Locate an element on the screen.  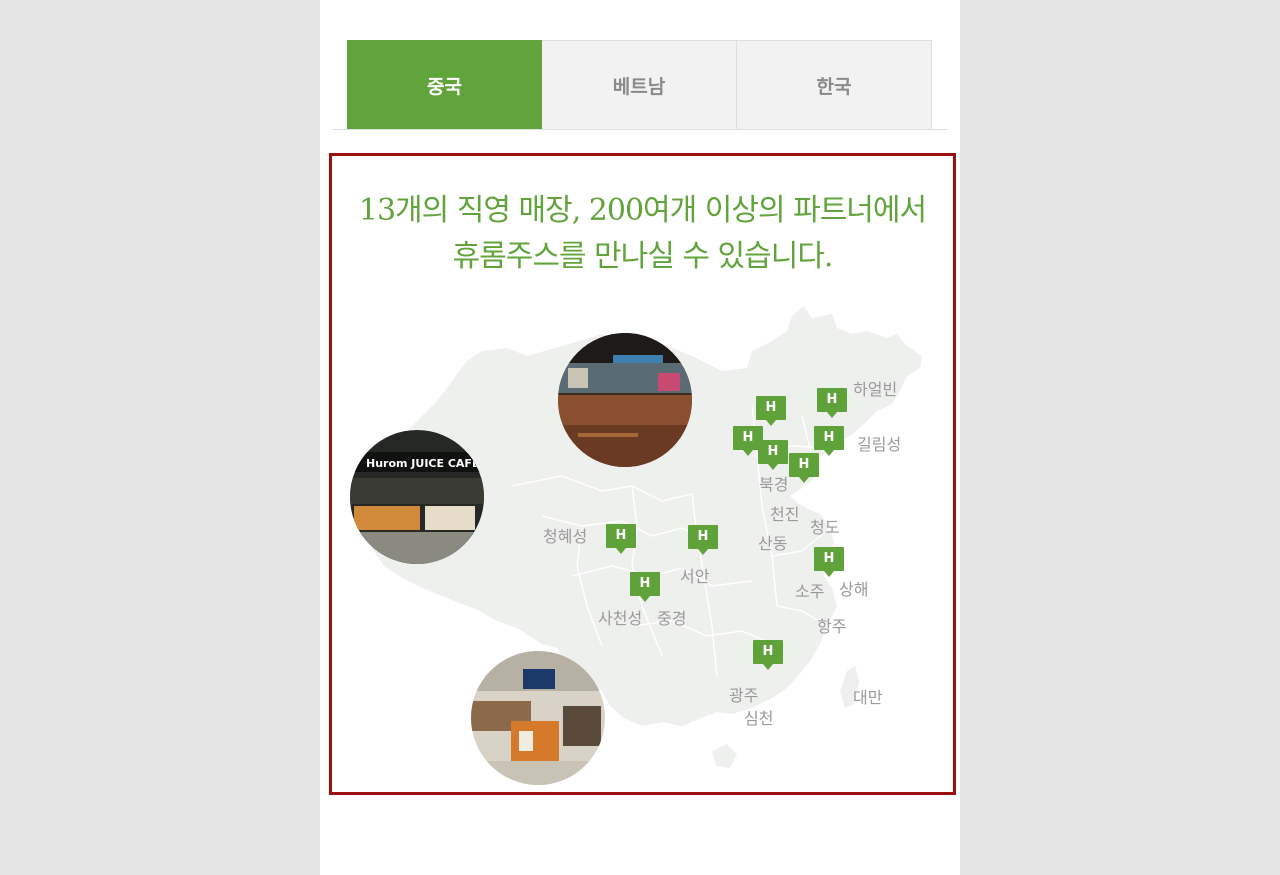
store-photo-kiosk is located at coordinates (538, 718).